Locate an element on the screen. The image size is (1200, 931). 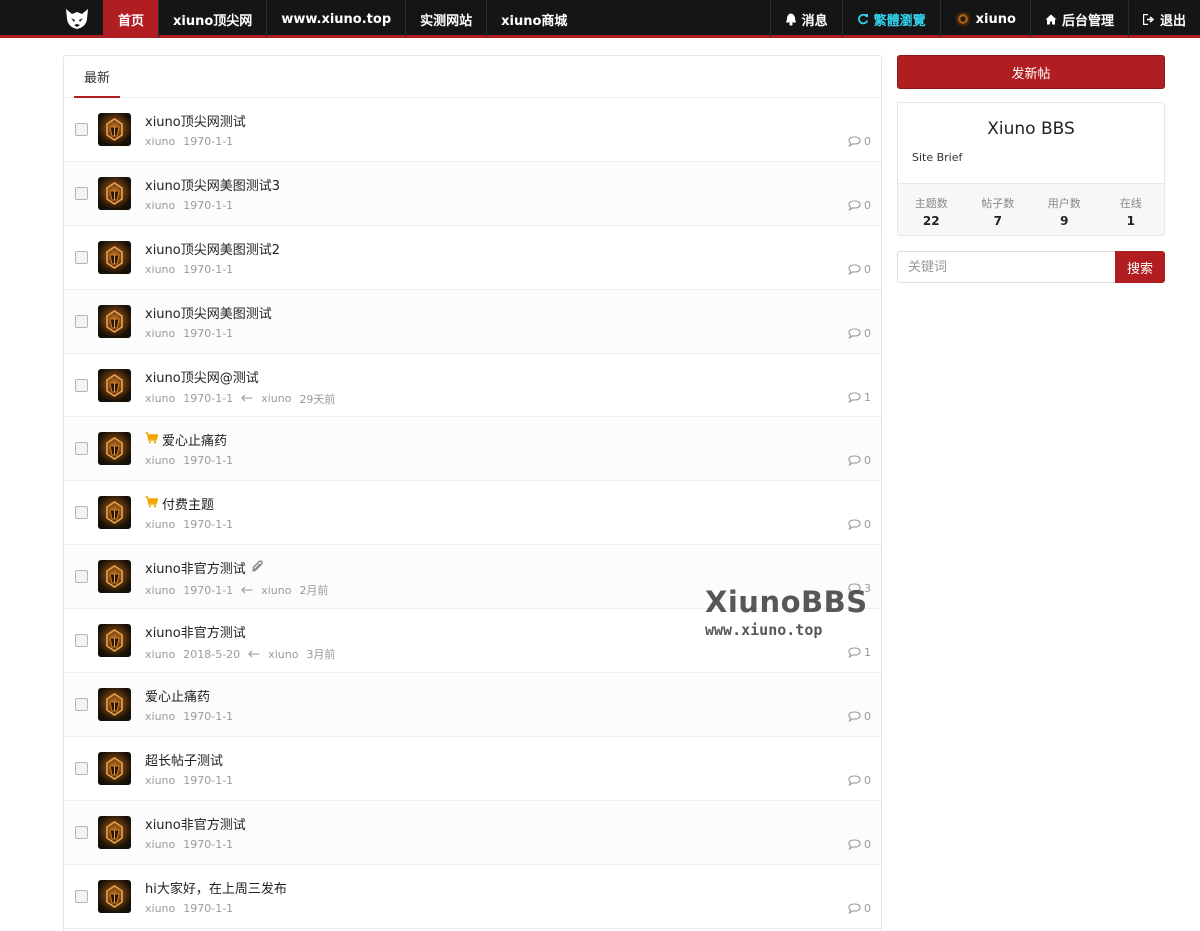
new-thread-button: 发新帖 is located at coordinates (1031, 72).